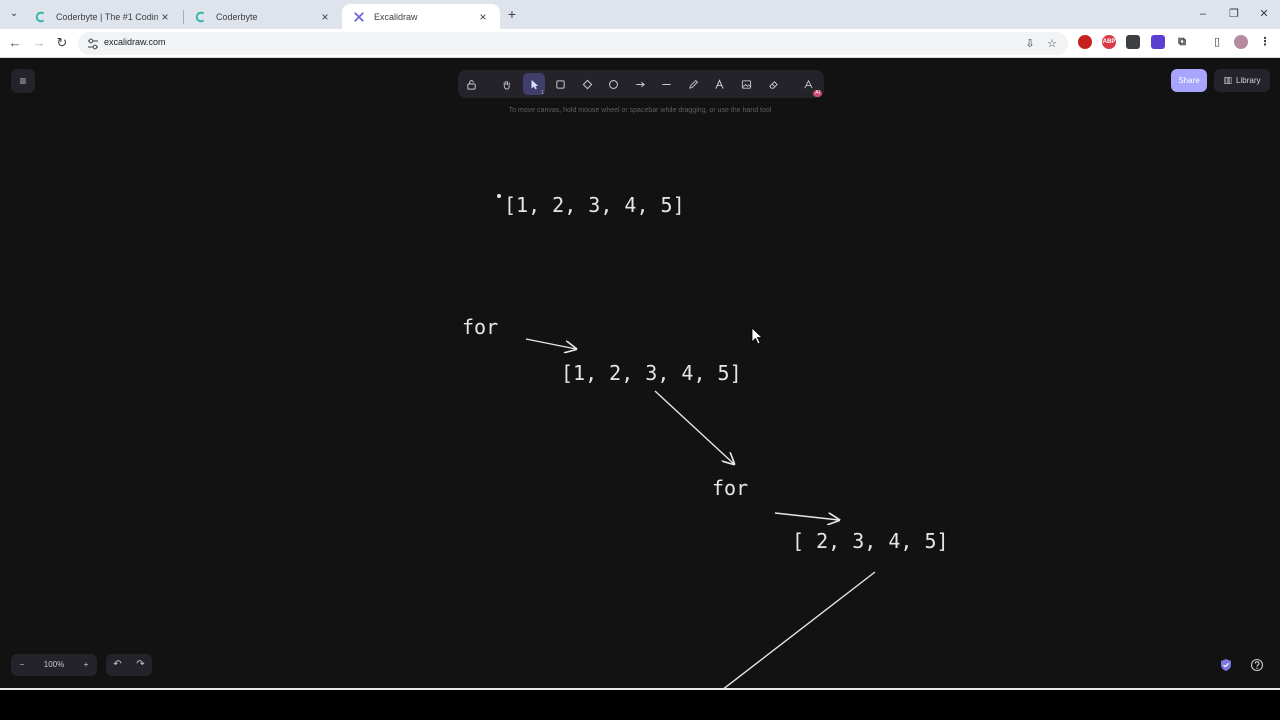  I want to click on extension-purple-icon, so click(1158, 42).